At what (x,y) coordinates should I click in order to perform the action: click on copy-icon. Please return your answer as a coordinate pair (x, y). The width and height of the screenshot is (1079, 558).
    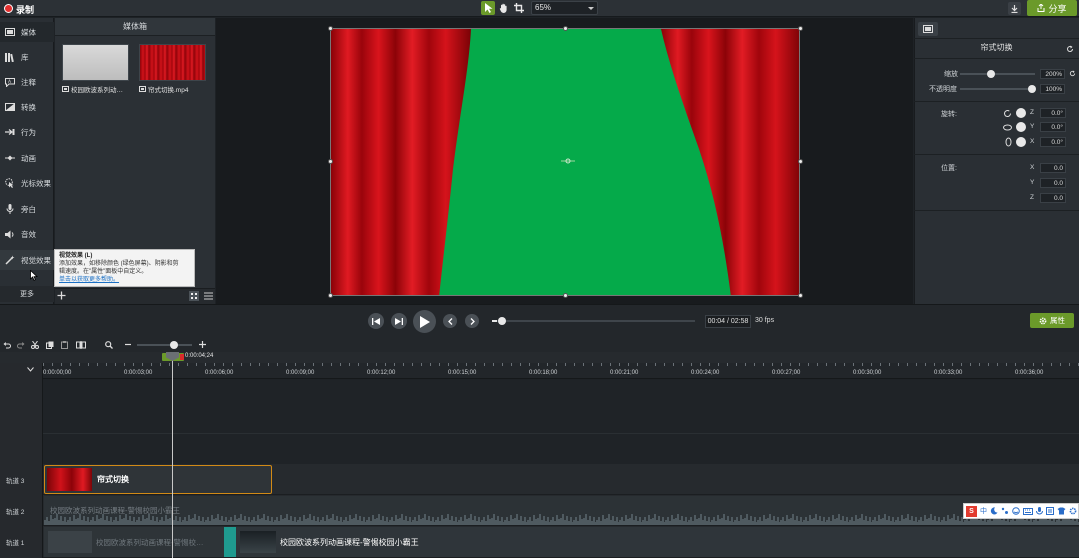
    Looking at the image, I should click on (50, 345).